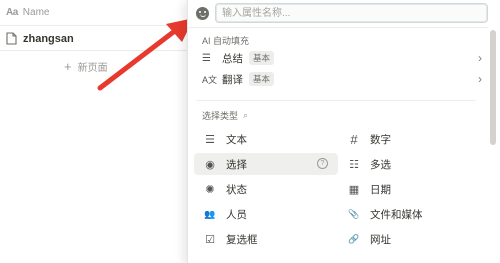 The width and height of the screenshot is (500, 263). I want to click on type-multi-select: ☷ 多选, so click(410, 164).